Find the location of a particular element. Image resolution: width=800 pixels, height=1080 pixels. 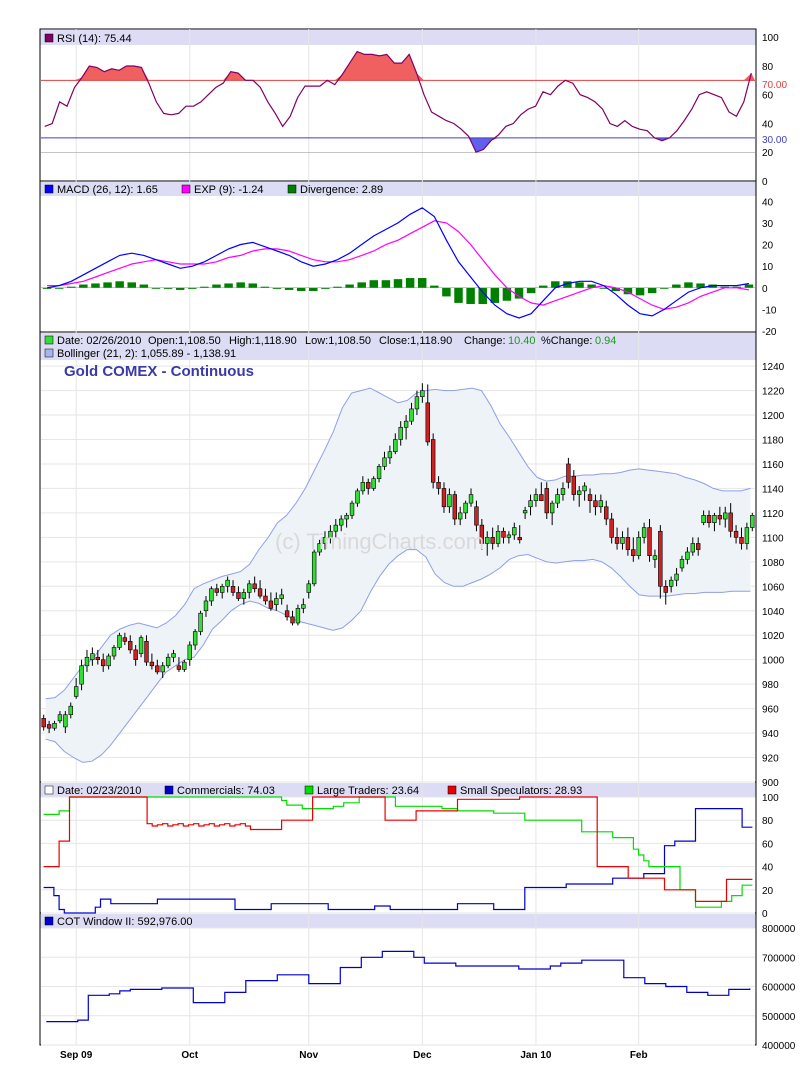

exp-legend-text: EXP (9): -1.24 is located at coordinates (229, 190).